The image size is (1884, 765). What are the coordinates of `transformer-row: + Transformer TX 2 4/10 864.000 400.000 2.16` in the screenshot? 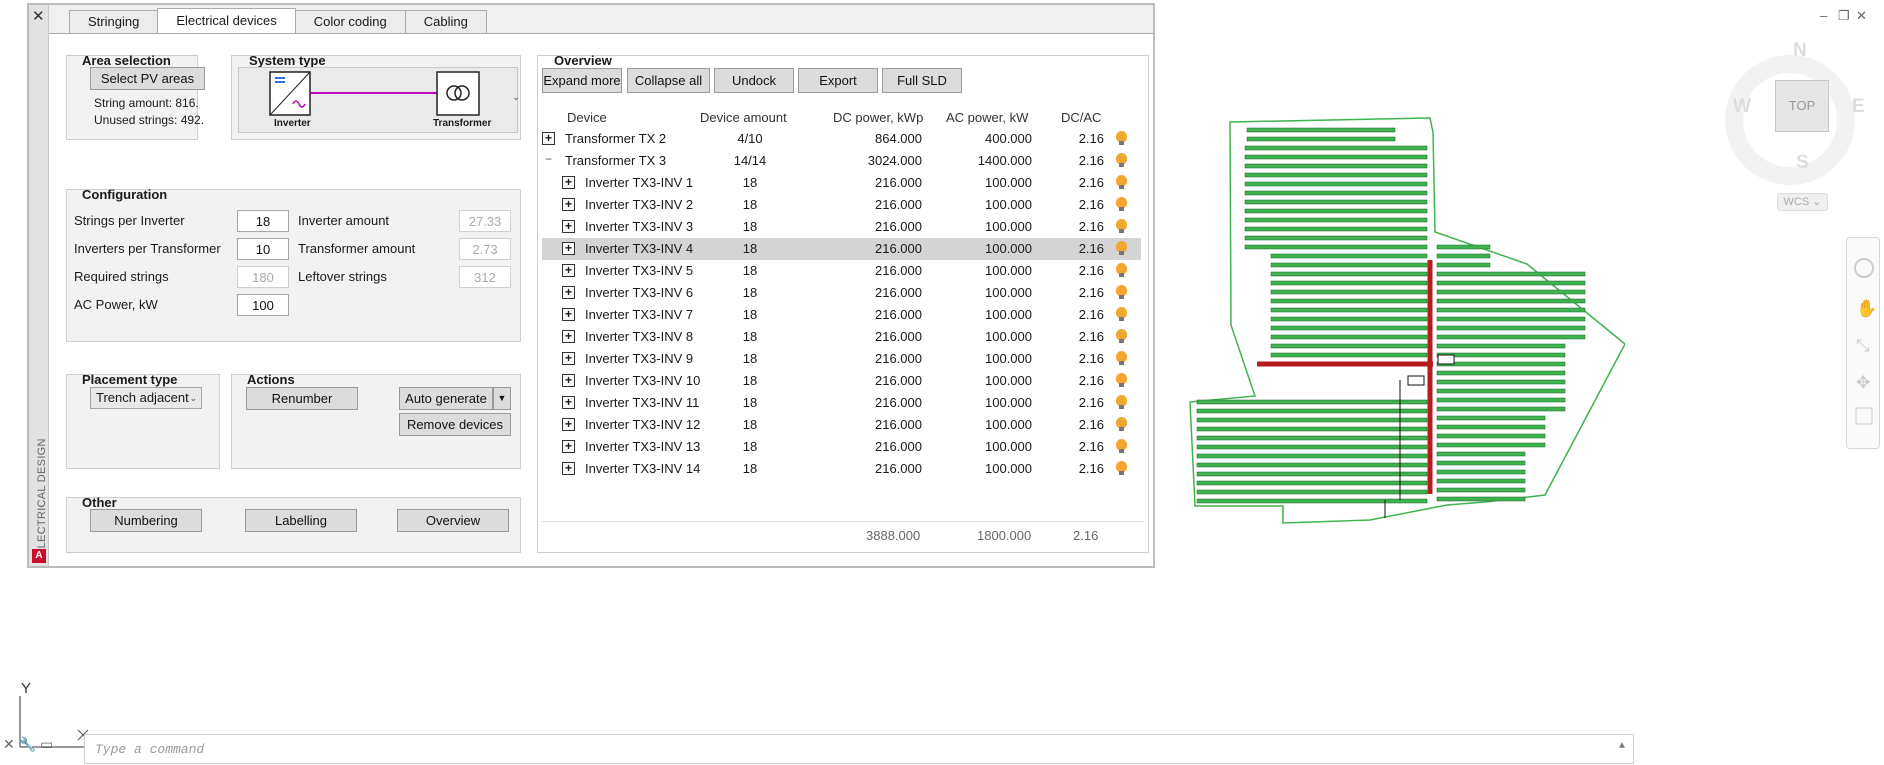 It's located at (841, 139).